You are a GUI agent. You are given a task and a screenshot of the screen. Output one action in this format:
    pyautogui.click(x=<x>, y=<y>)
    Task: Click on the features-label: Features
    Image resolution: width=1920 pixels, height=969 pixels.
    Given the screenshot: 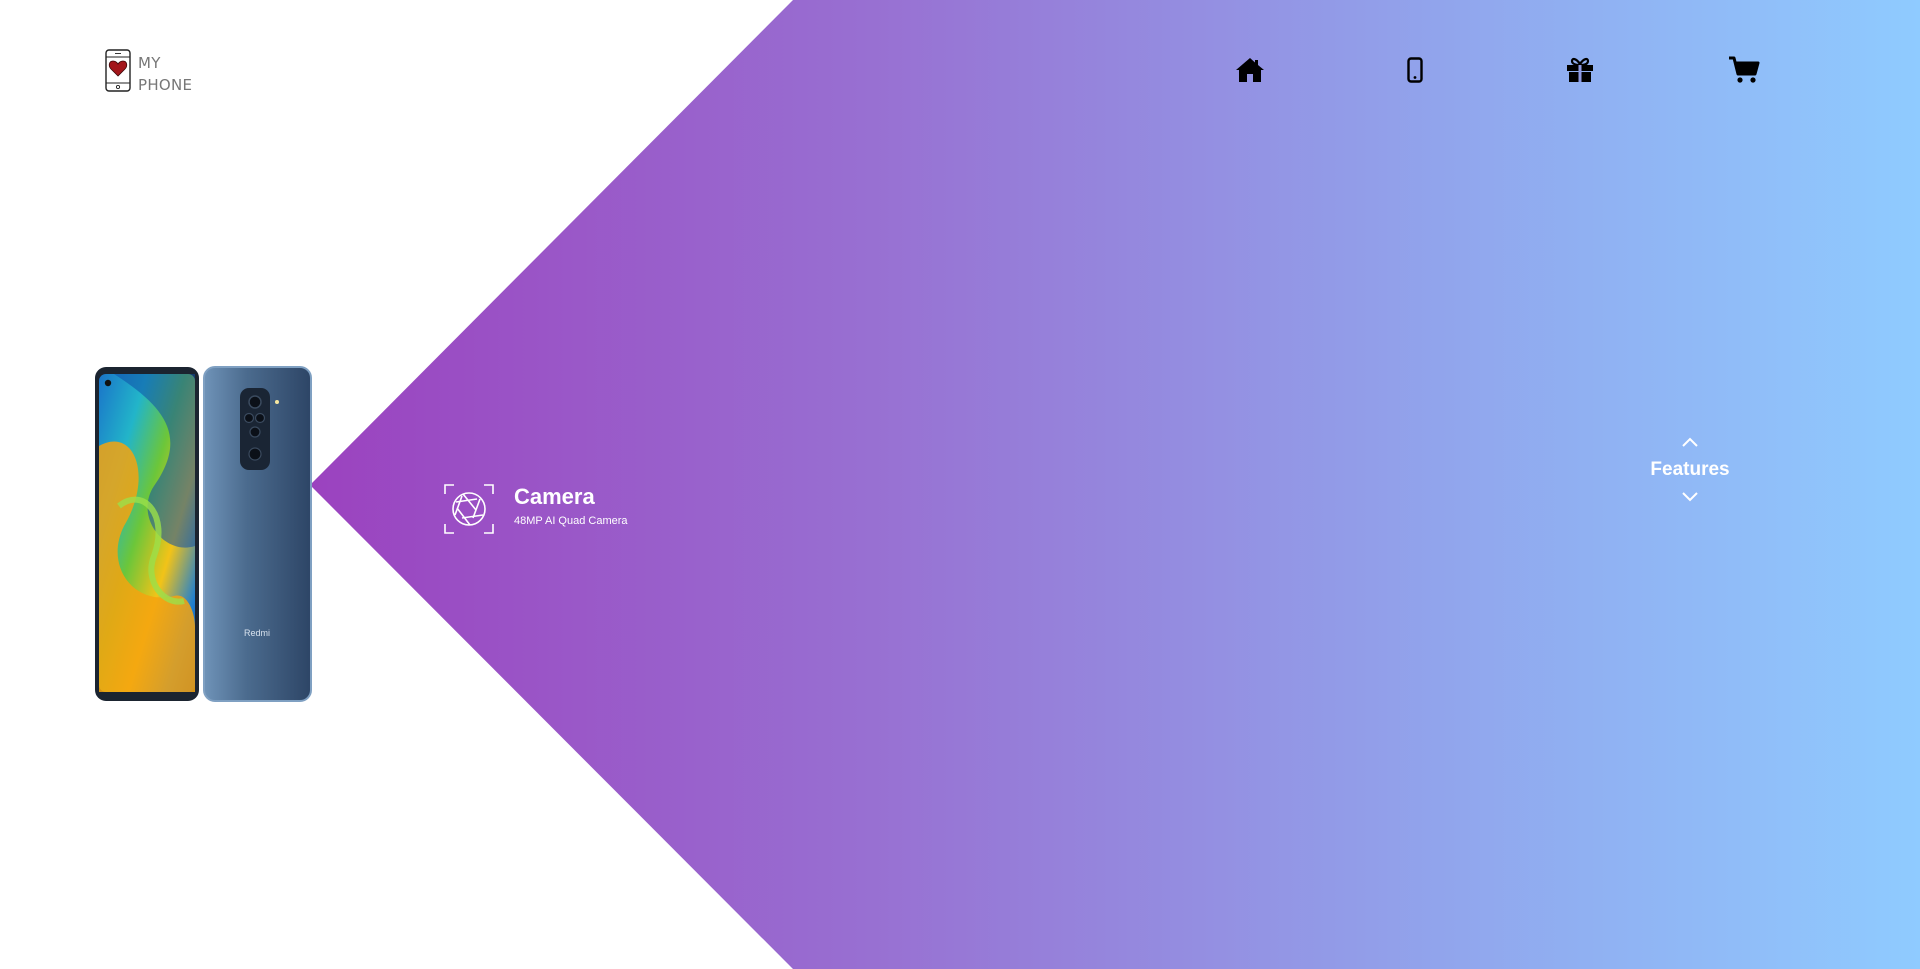 What is the action you would take?
    pyautogui.click(x=1690, y=469)
    